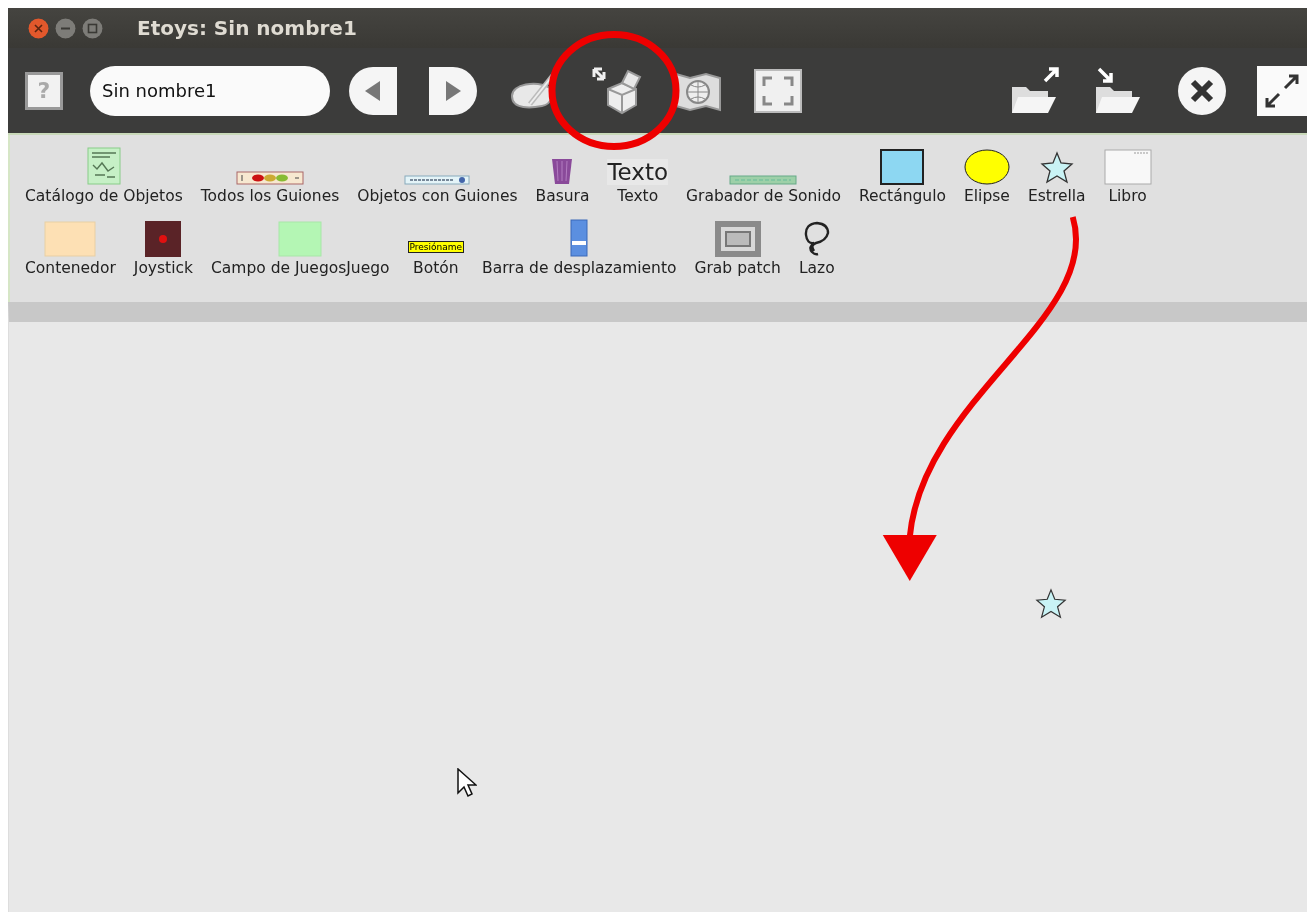 Image resolution: width=1307 pixels, height=912 pixels. What do you see at coordinates (638, 196) in the screenshot?
I see `supply-label: Texto` at bounding box center [638, 196].